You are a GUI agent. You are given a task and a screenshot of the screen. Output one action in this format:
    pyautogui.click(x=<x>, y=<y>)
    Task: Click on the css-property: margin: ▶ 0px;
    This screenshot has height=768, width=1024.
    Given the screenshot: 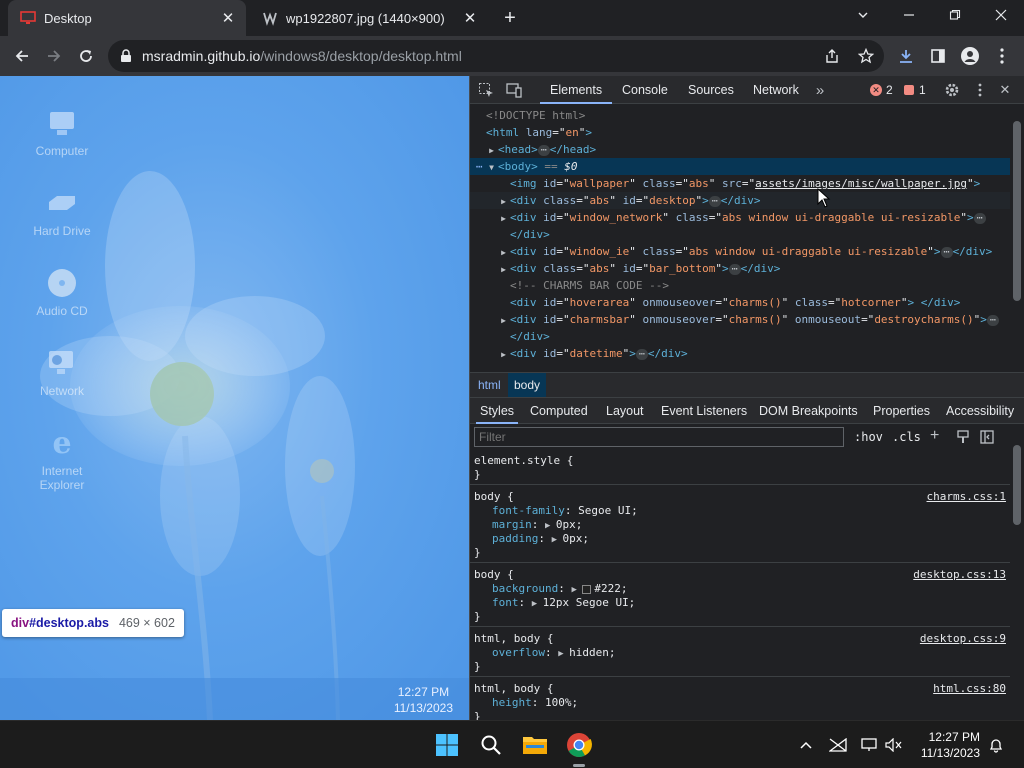 What is the action you would take?
    pyautogui.click(x=742, y=525)
    